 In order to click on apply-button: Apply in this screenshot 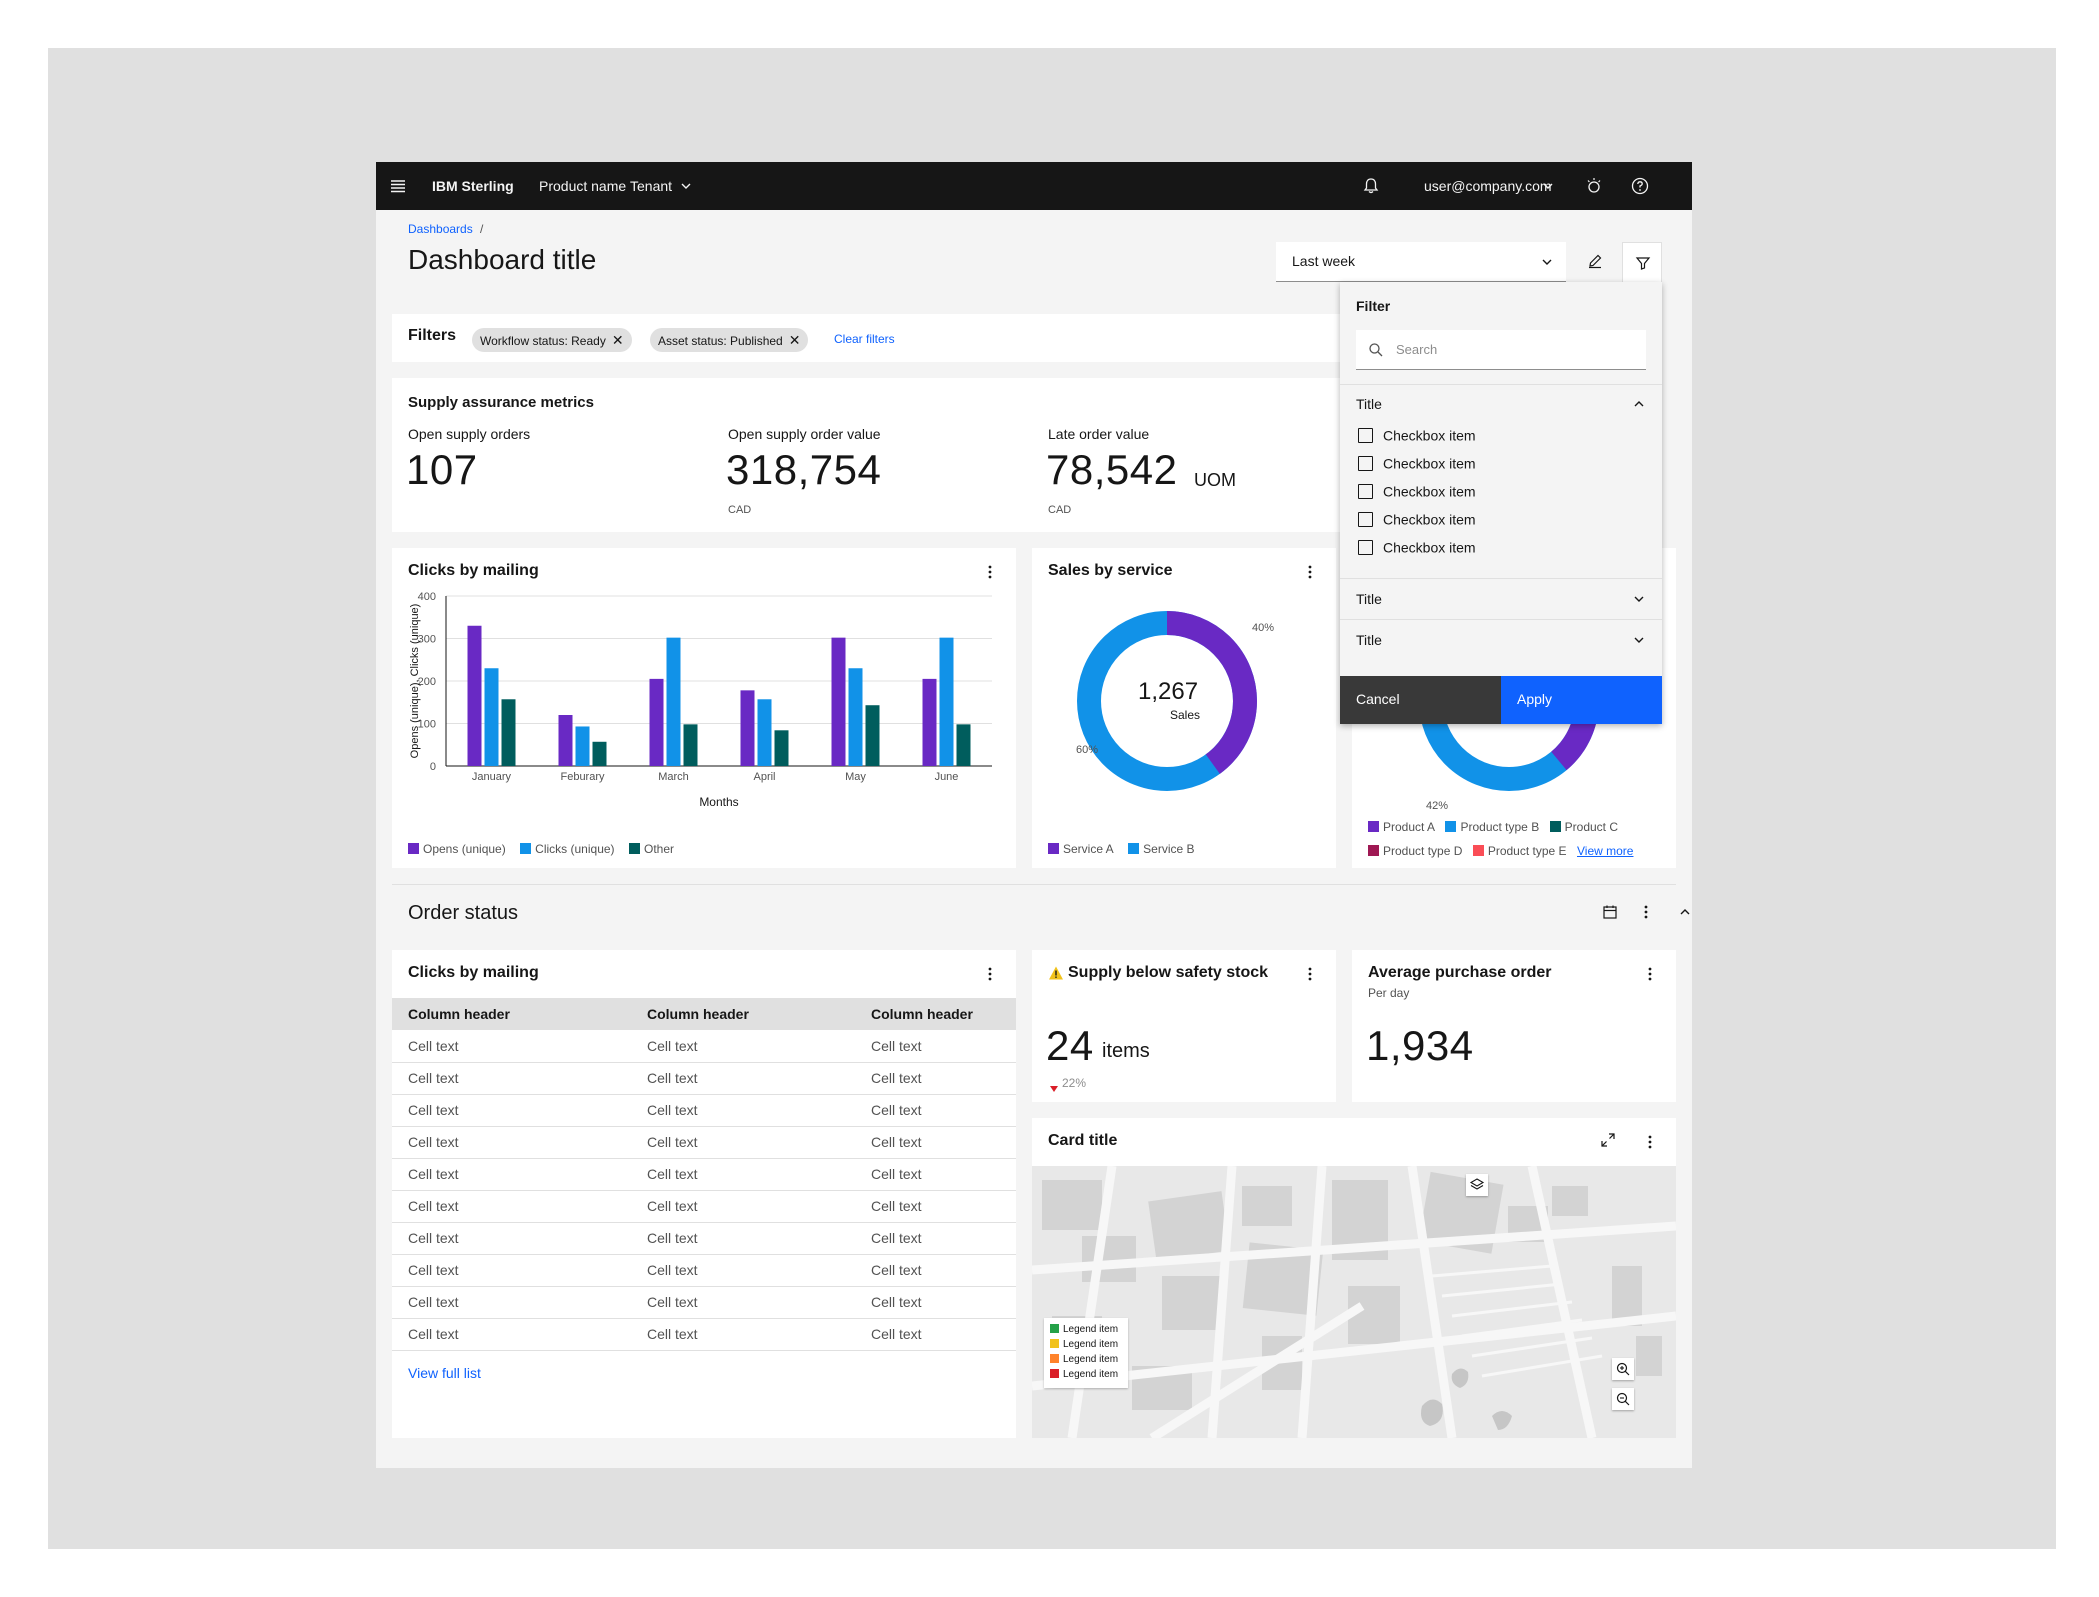, I will do `click(1581, 700)`.